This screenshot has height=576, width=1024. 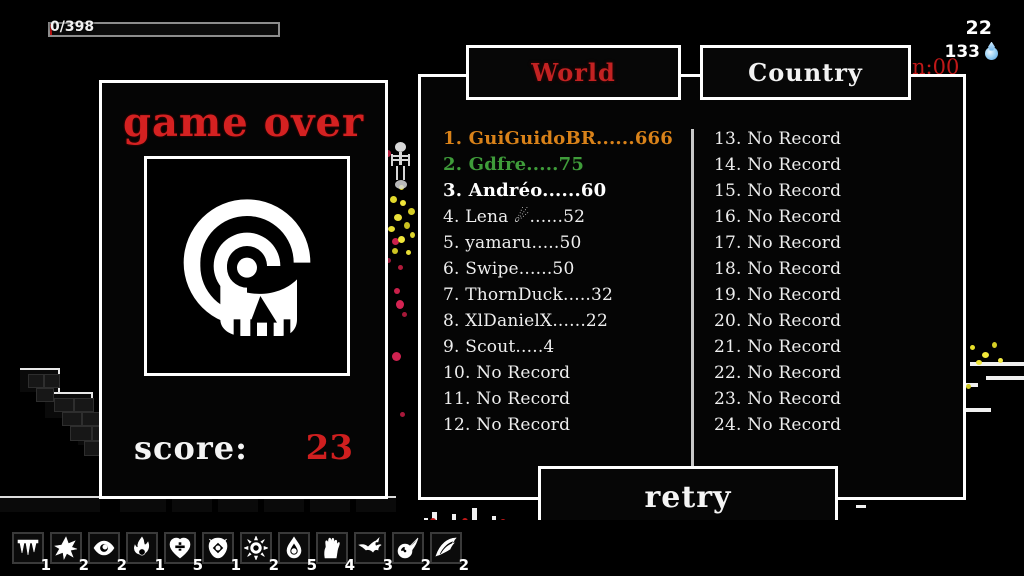 I want to click on leaderboard-row: 14. No Record, so click(x=778, y=165).